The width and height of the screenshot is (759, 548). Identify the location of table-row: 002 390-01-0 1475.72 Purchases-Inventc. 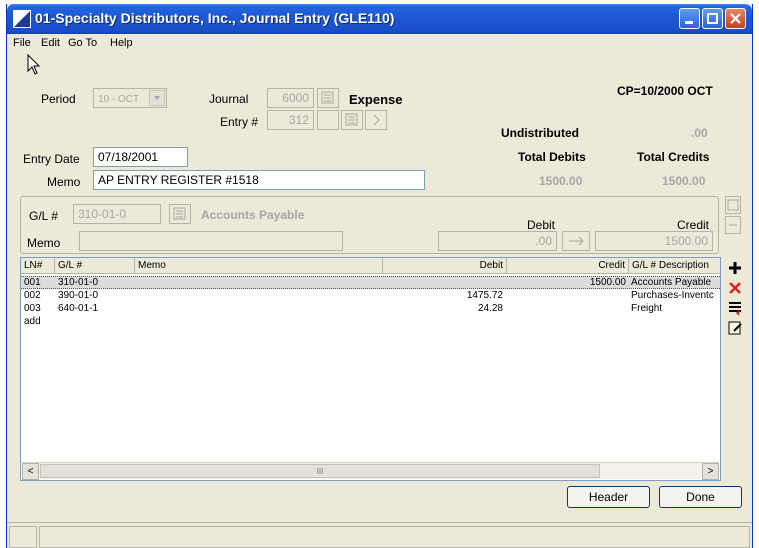
(370, 296).